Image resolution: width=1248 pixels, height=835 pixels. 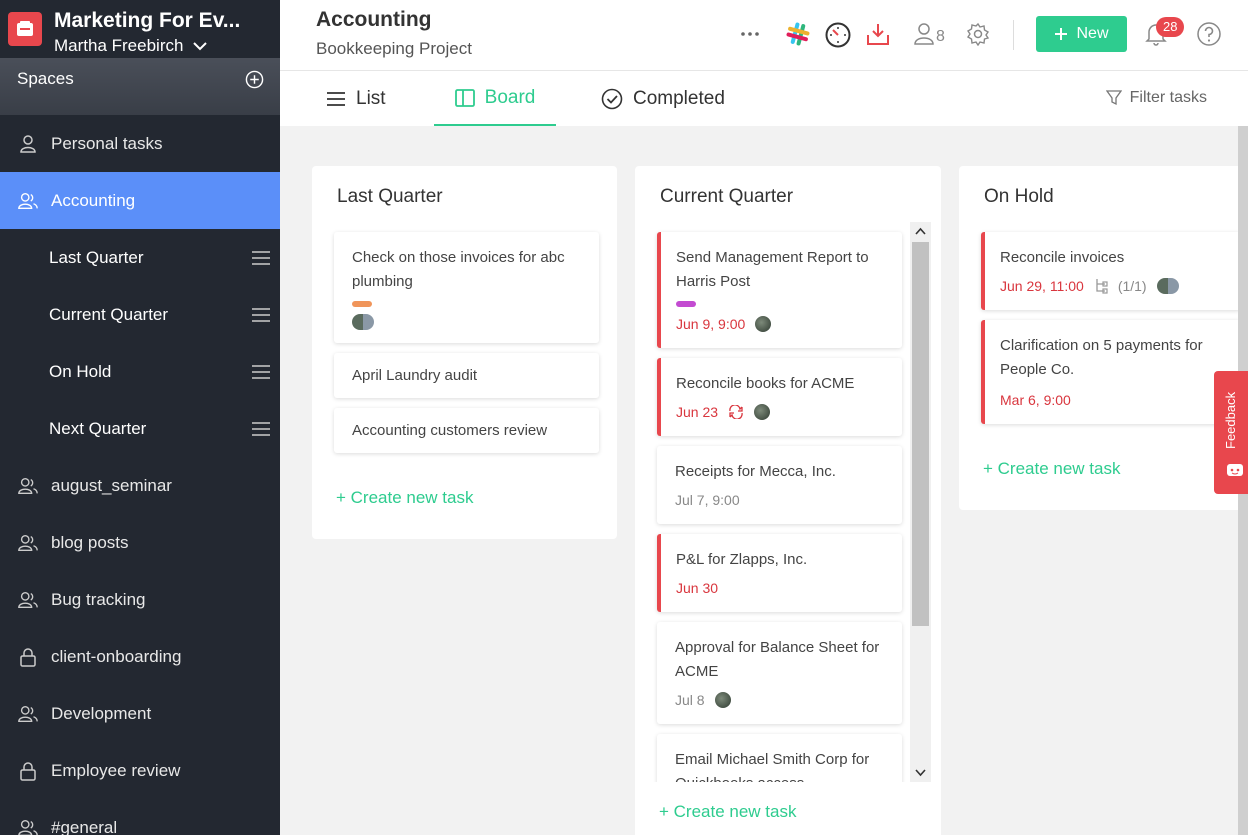 What do you see at coordinates (200, 46) in the screenshot?
I see `chevron-down-icon` at bounding box center [200, 46].